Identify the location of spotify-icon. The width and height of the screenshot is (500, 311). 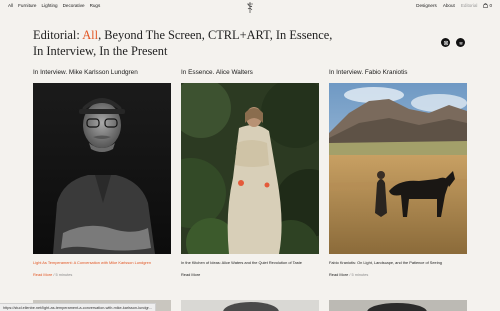
(460, 42).